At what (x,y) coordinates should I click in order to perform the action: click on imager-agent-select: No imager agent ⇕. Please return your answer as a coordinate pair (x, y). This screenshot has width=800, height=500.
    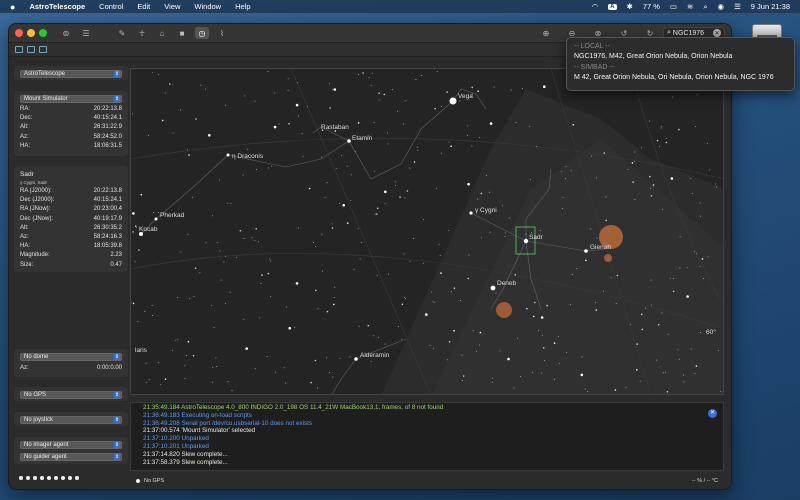
    Looking at the image, I should click on (71, 445).